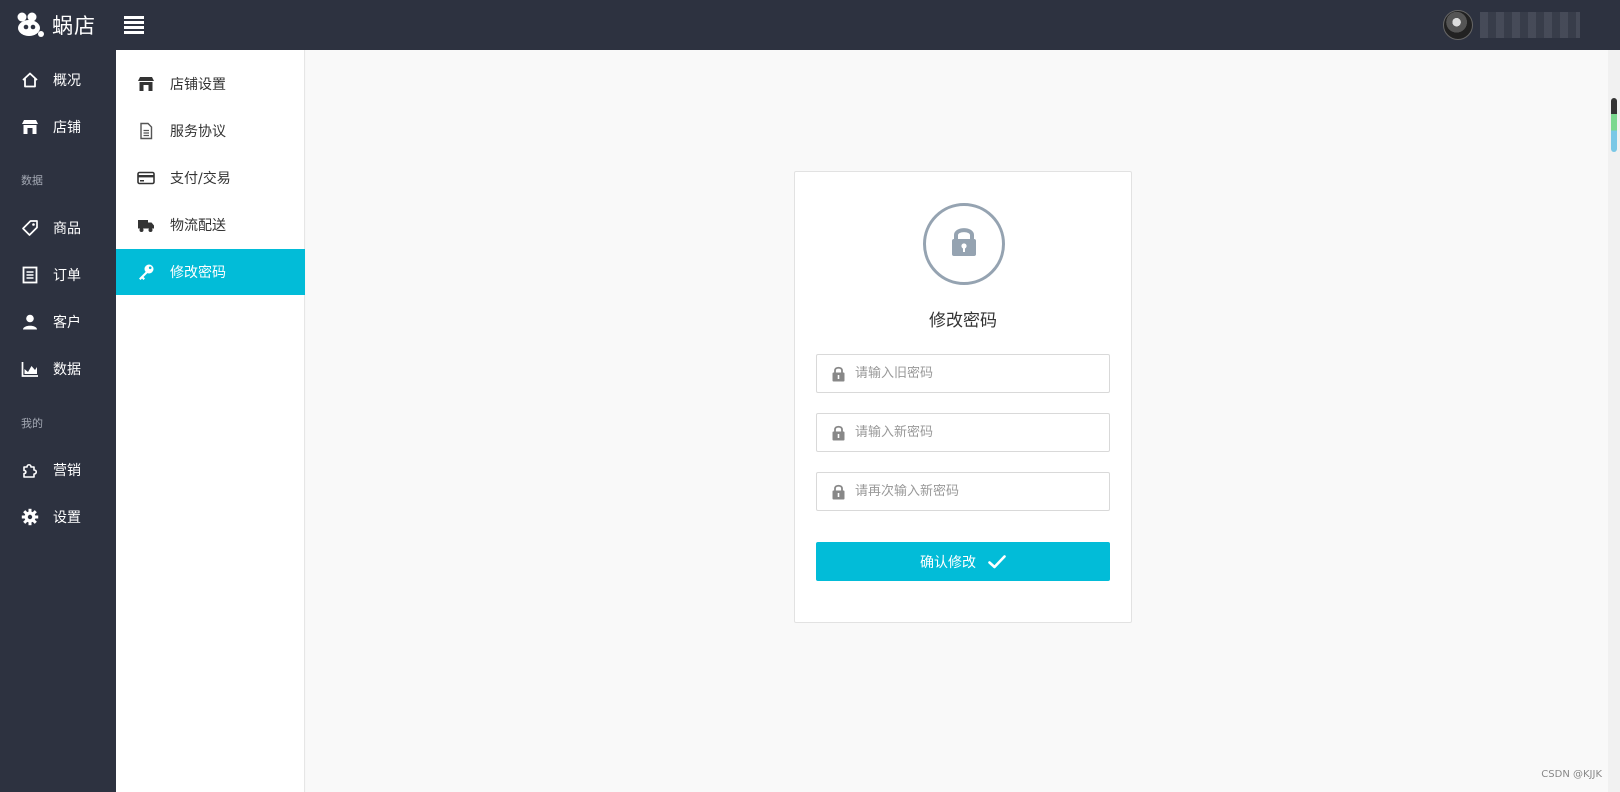 The width and height of the screenshot is (1620, 792). Describe the element at coordinates (74, 26) in the screenshot. I see `app-name: 蜗店` at that location.